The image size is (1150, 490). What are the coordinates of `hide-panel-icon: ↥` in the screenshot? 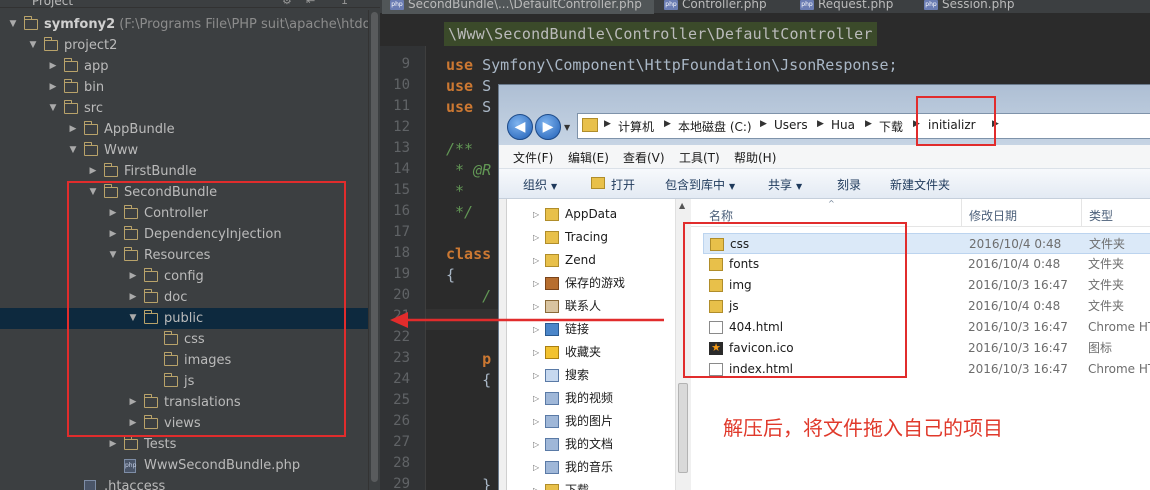 It's located at (344, 3).